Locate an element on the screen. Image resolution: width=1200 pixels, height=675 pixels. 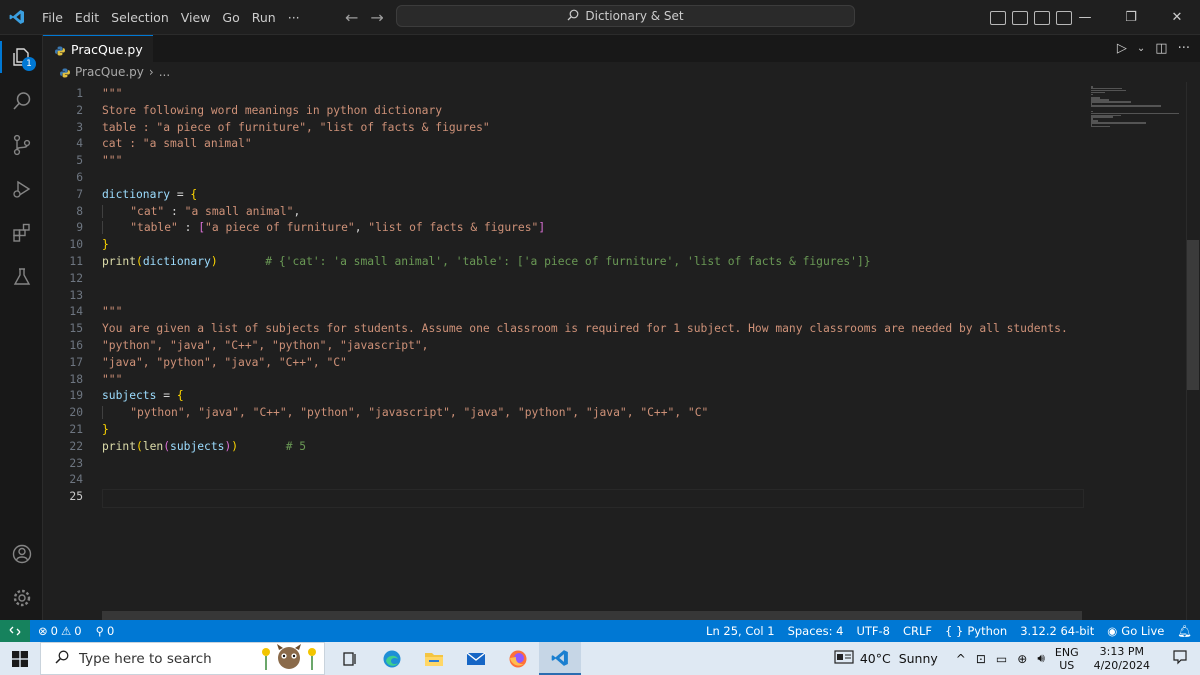
file-encoding: UTF-8 is located at coordinates (873, 631).